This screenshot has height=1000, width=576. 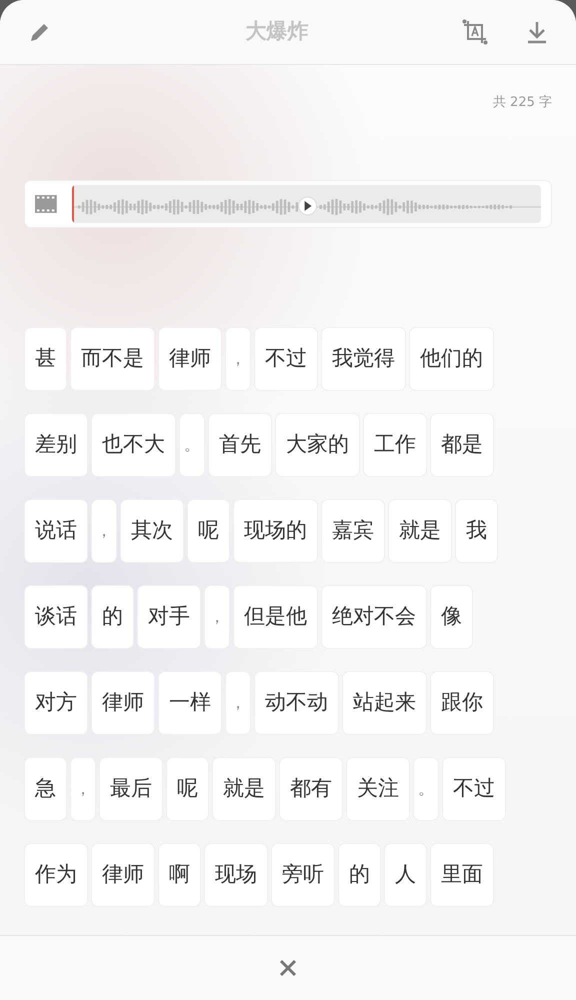 What do you see at coordinates (131, 789) in the screenshot?
I see `word-chip: 最后` at bounding box center [131, 789].